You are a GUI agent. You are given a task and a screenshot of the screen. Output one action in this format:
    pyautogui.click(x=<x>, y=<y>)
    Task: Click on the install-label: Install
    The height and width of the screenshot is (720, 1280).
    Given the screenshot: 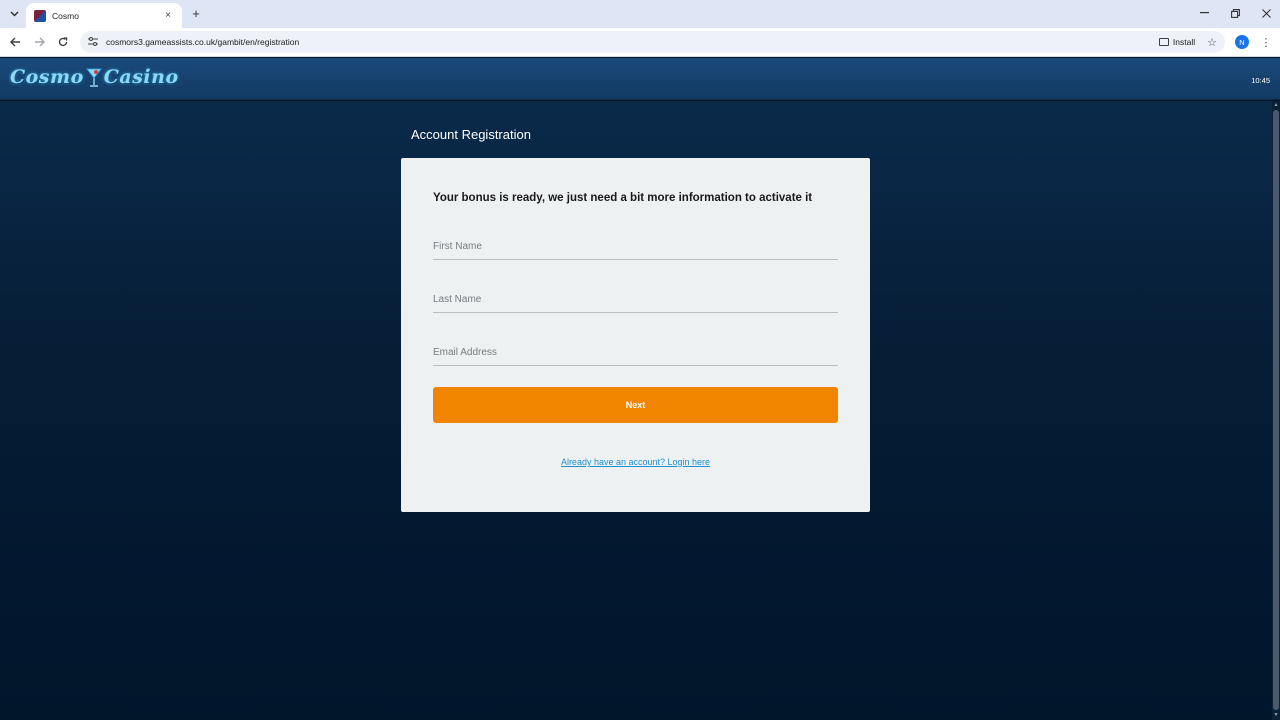 What is the action you would take?
    pyautogui.click(x=1184, y=42)
    